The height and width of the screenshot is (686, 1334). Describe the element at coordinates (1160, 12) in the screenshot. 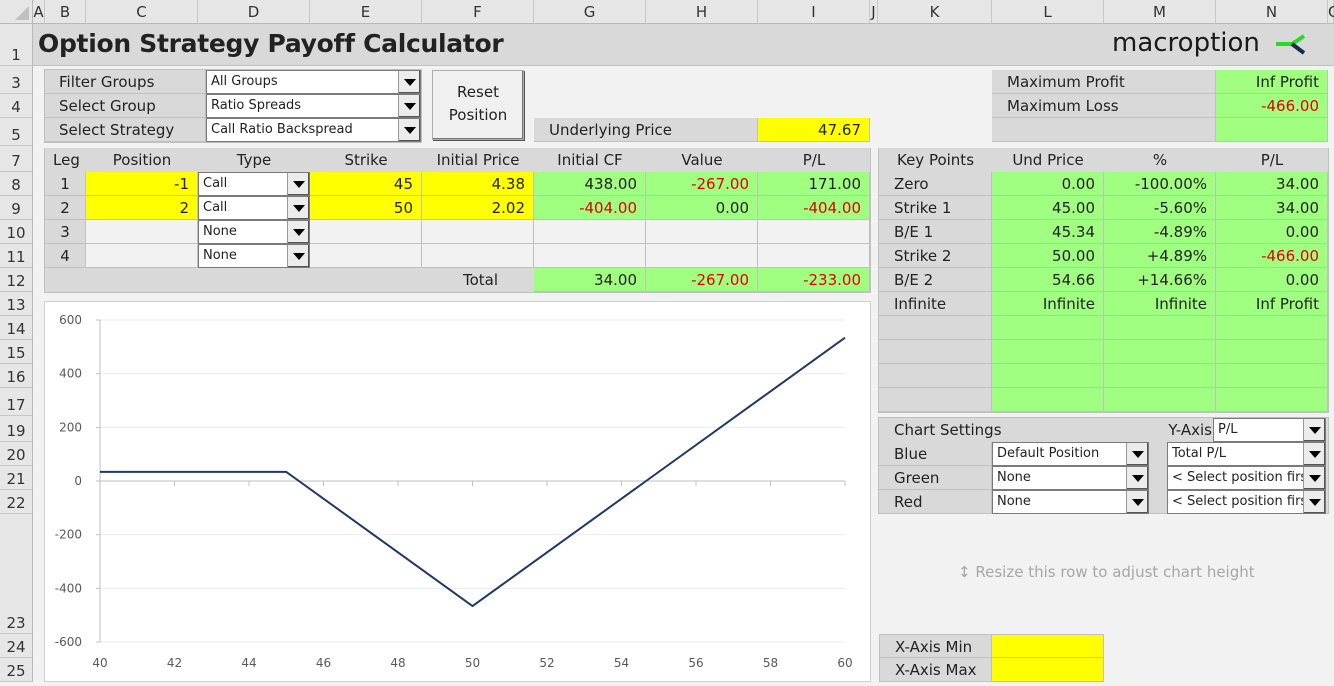

I see `column-header: M` at that location.